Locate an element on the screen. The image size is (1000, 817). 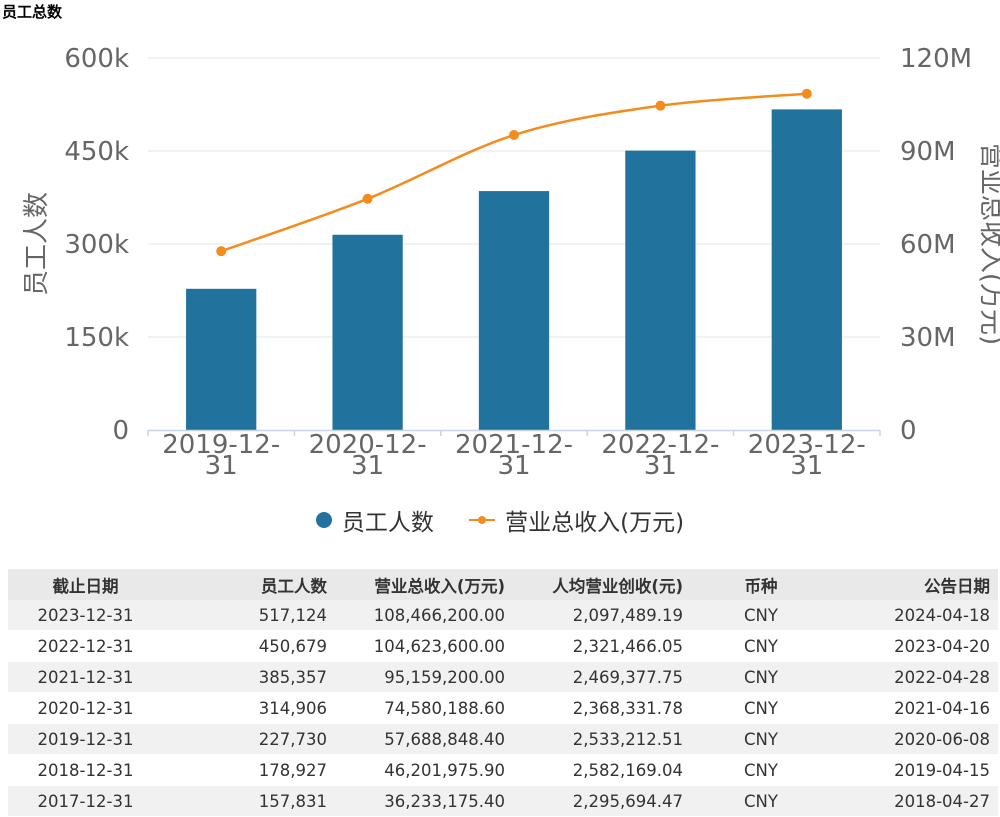
y-right-tick-label: 120M is located at coordinates (936, 59).